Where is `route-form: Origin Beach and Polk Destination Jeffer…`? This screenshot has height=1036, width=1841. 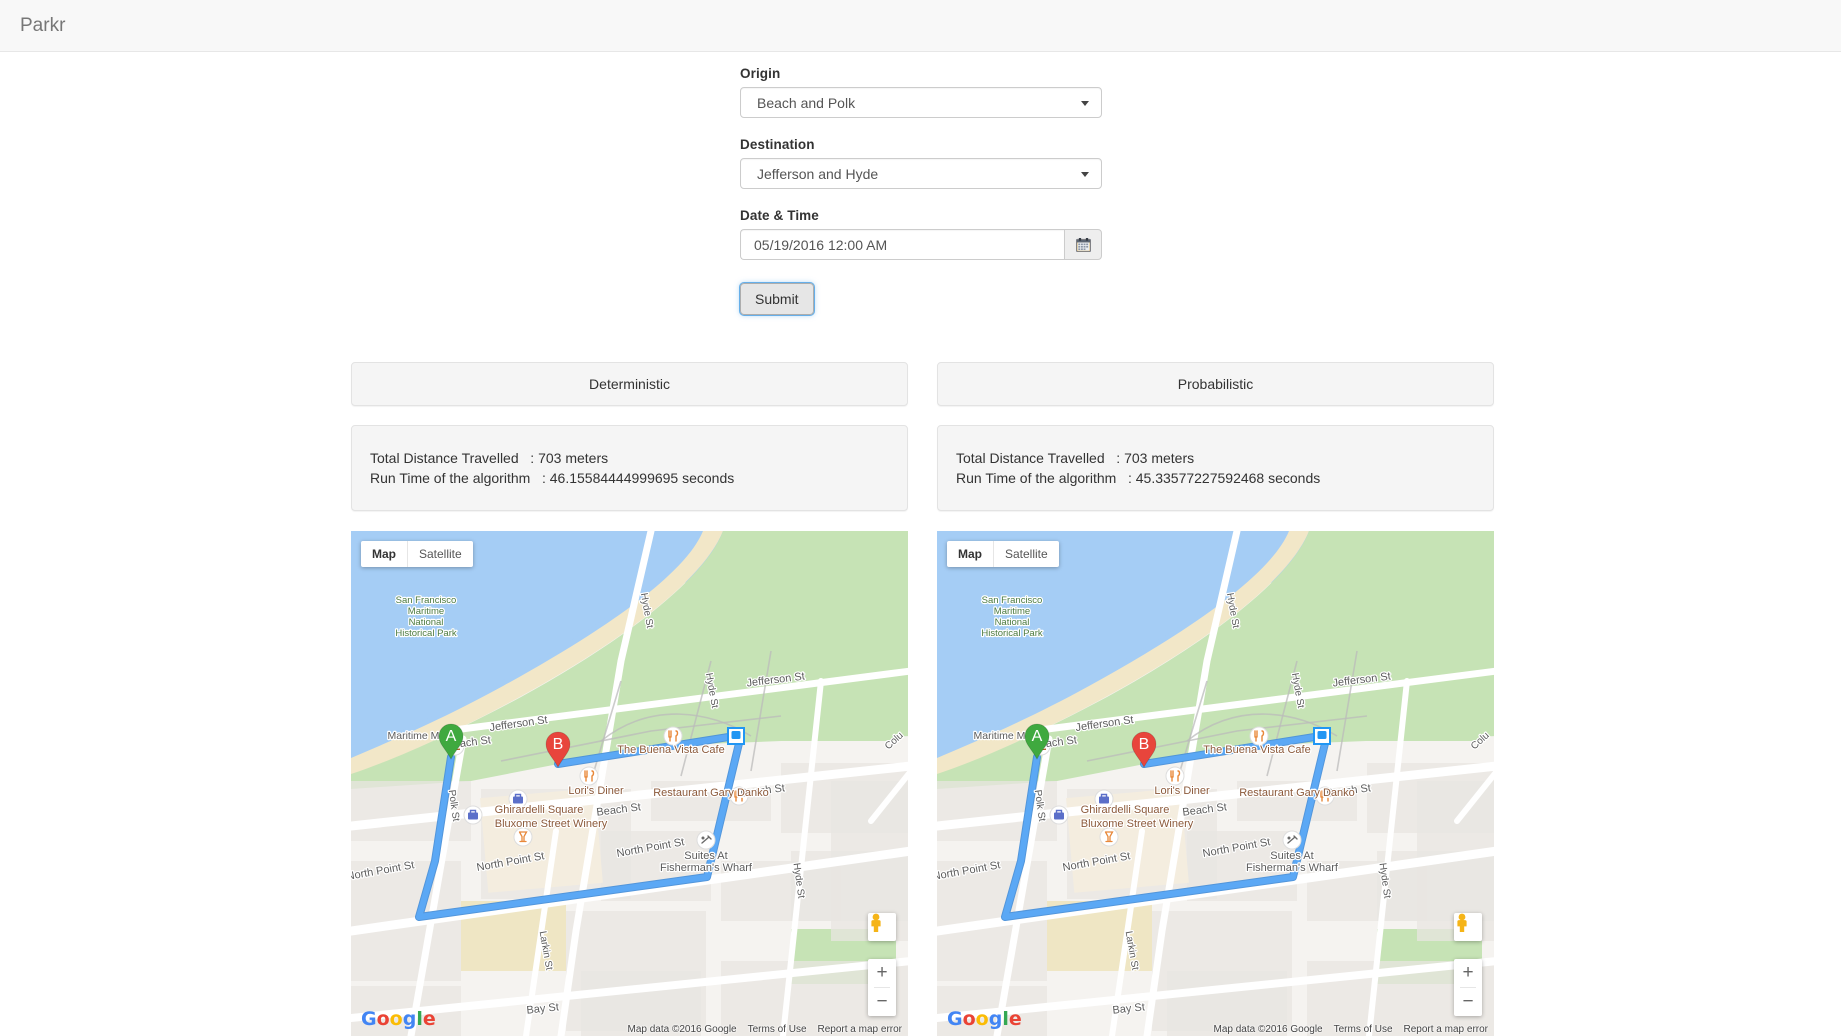
route-form: Origin Beach and Polk Destination Jeffer… is located at coordinates (920, 191).